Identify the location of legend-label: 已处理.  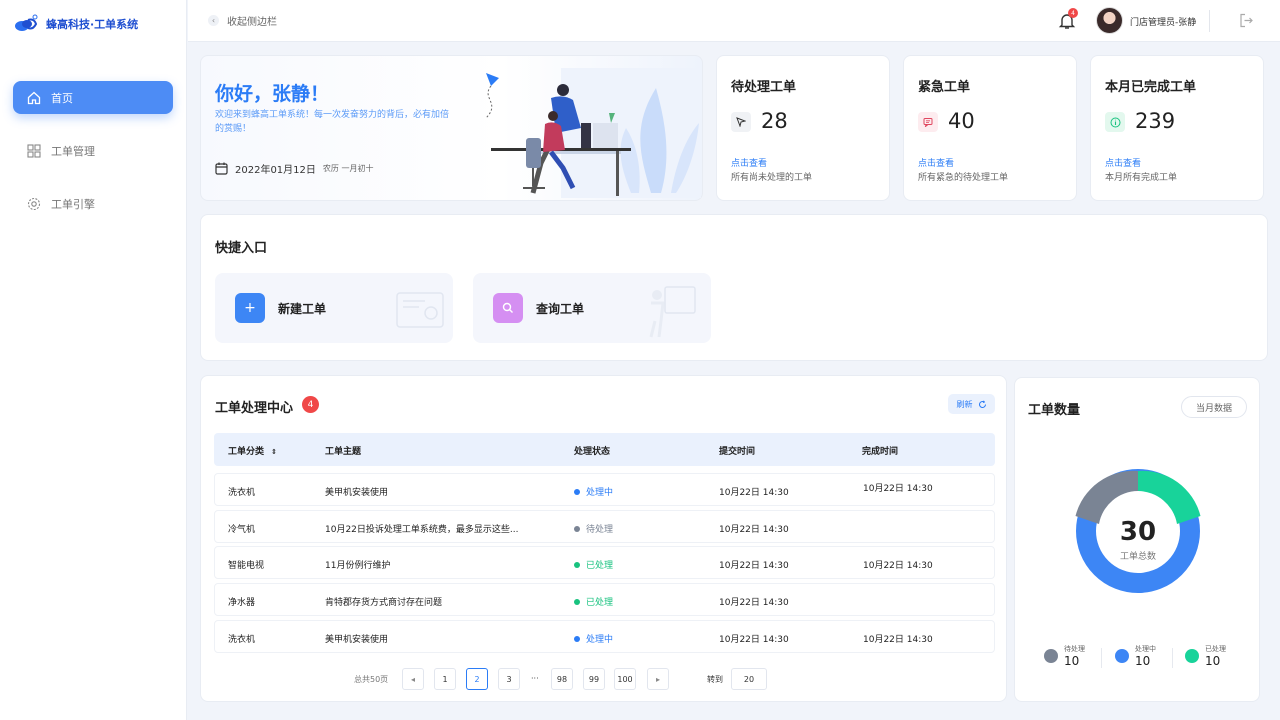
(1215, 649).